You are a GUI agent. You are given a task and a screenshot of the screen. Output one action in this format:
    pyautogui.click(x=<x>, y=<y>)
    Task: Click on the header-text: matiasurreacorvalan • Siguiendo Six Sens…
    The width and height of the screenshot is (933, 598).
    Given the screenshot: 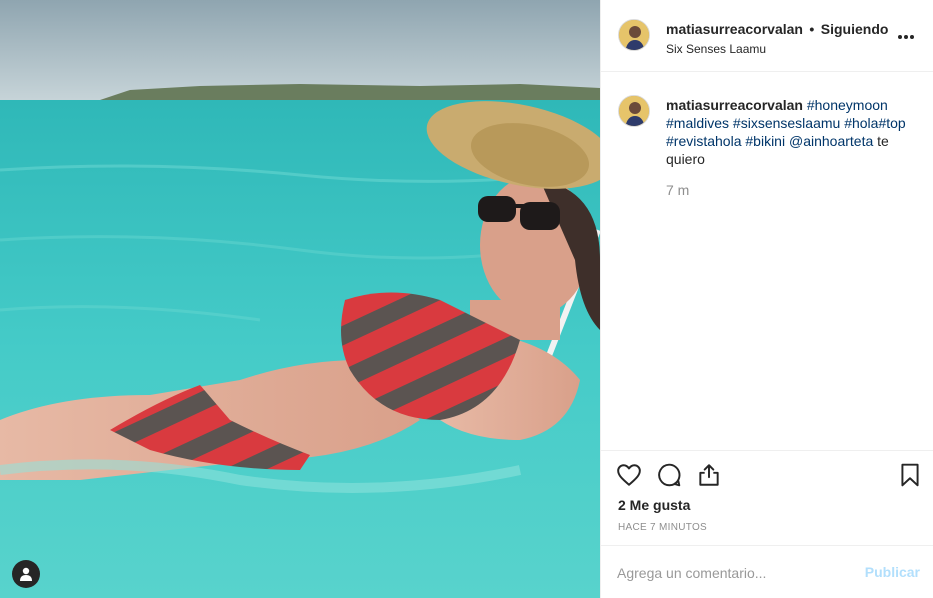 What is the action you would take?
    pyautogui.click(x=777, y=38)
    